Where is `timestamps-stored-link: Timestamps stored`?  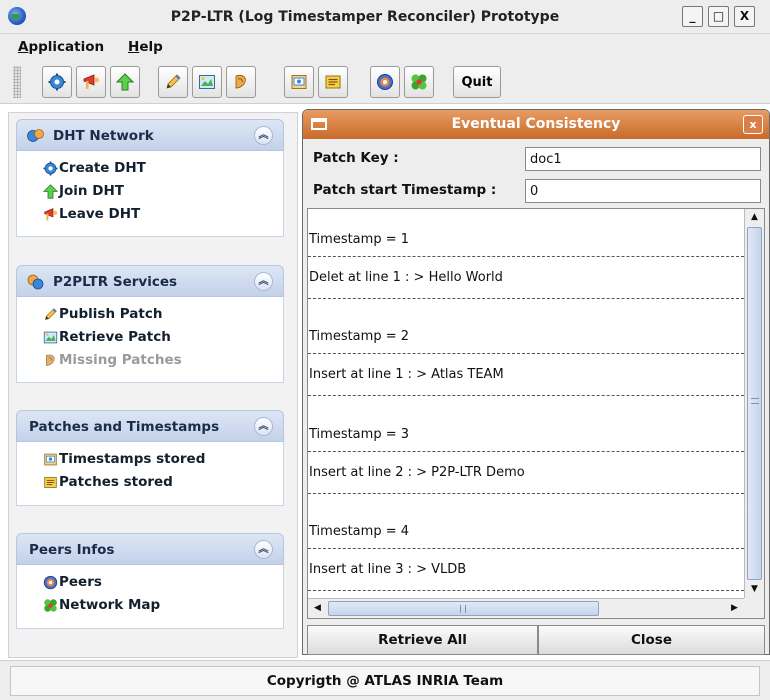
timestamps-stored-link: Timestamps stored is located at coordinates (150, 459).